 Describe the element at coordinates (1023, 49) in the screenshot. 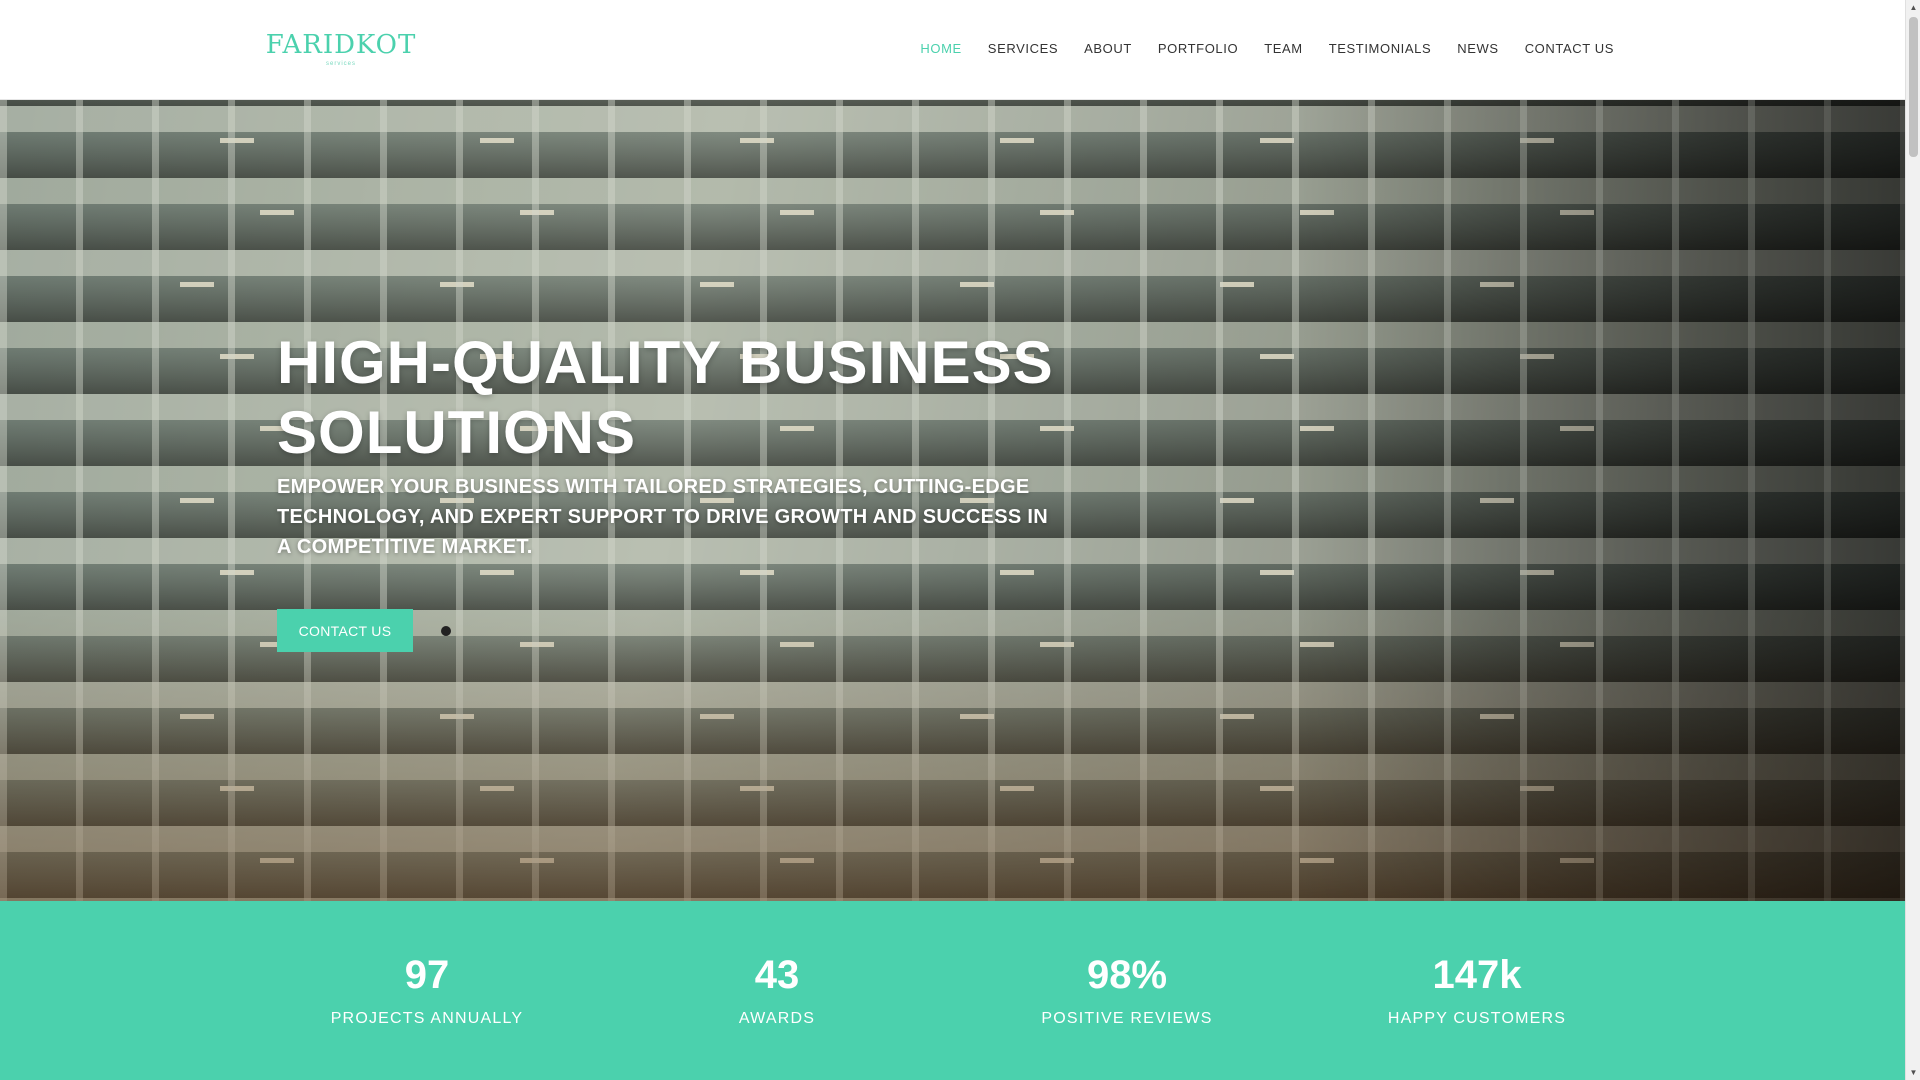

I see `nav-item-services: SERVICES` at that location.